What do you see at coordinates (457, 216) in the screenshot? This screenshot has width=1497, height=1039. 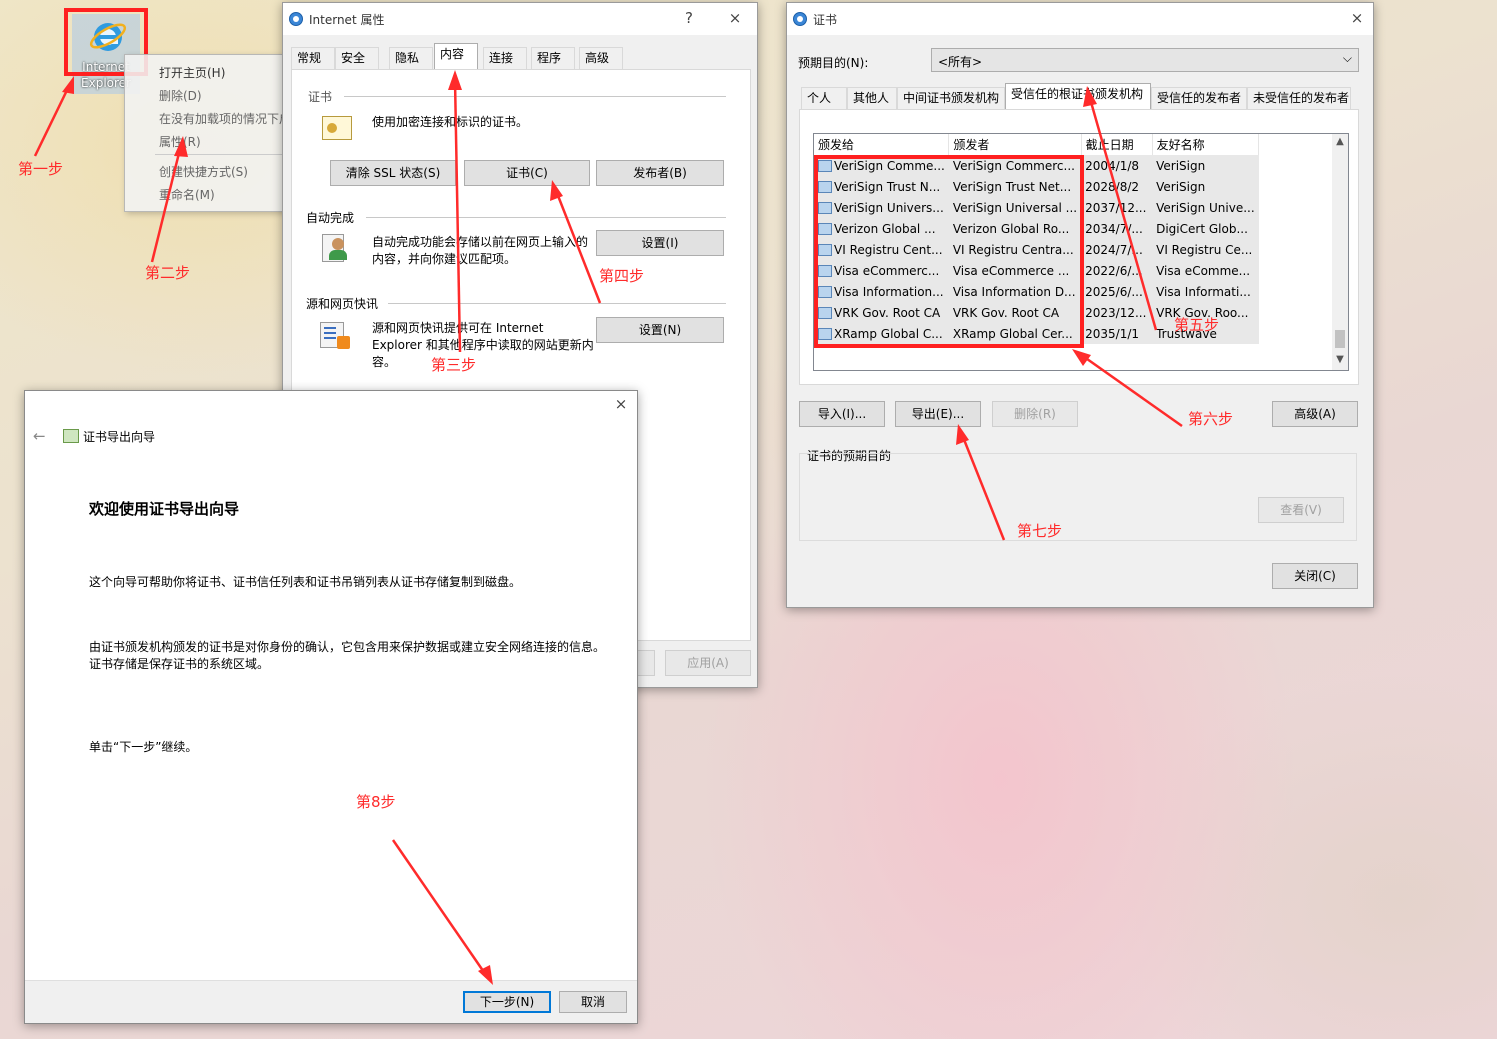 I see `arrow-step3` at bounding box center [457, 216].